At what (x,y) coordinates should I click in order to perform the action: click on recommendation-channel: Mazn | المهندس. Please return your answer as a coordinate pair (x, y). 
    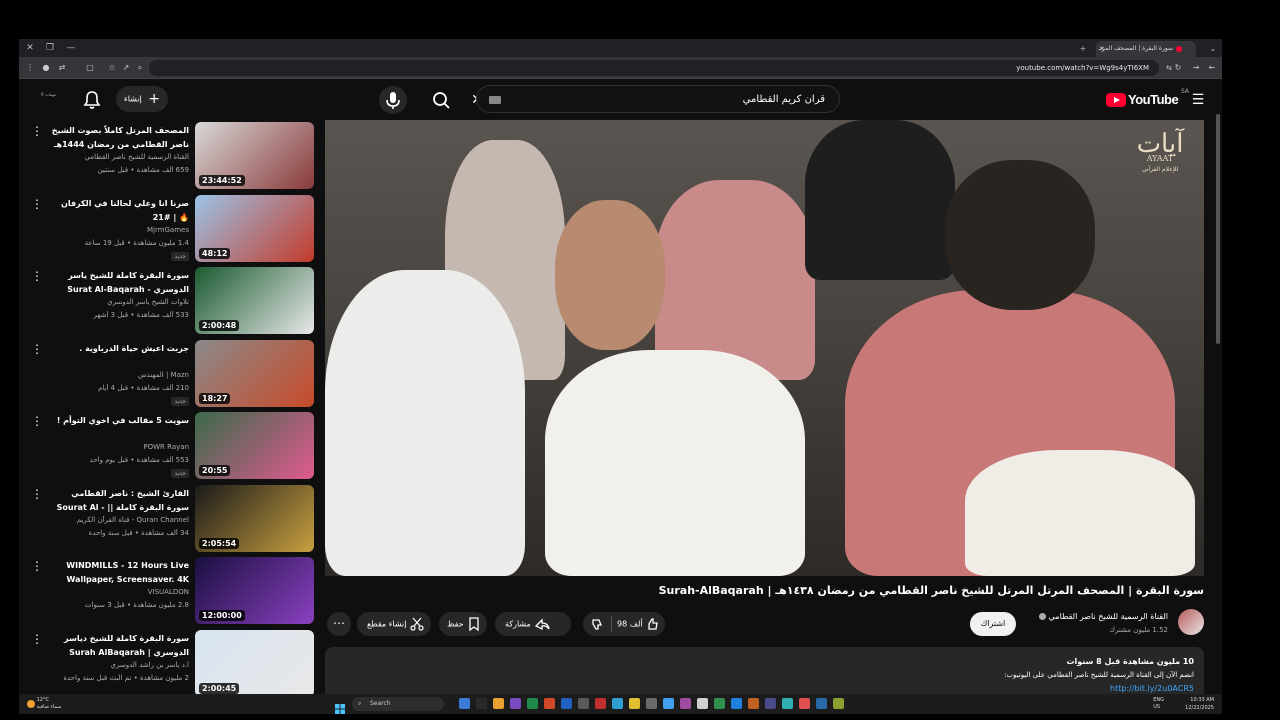
    Looking at the image, I should click on (119, 375).